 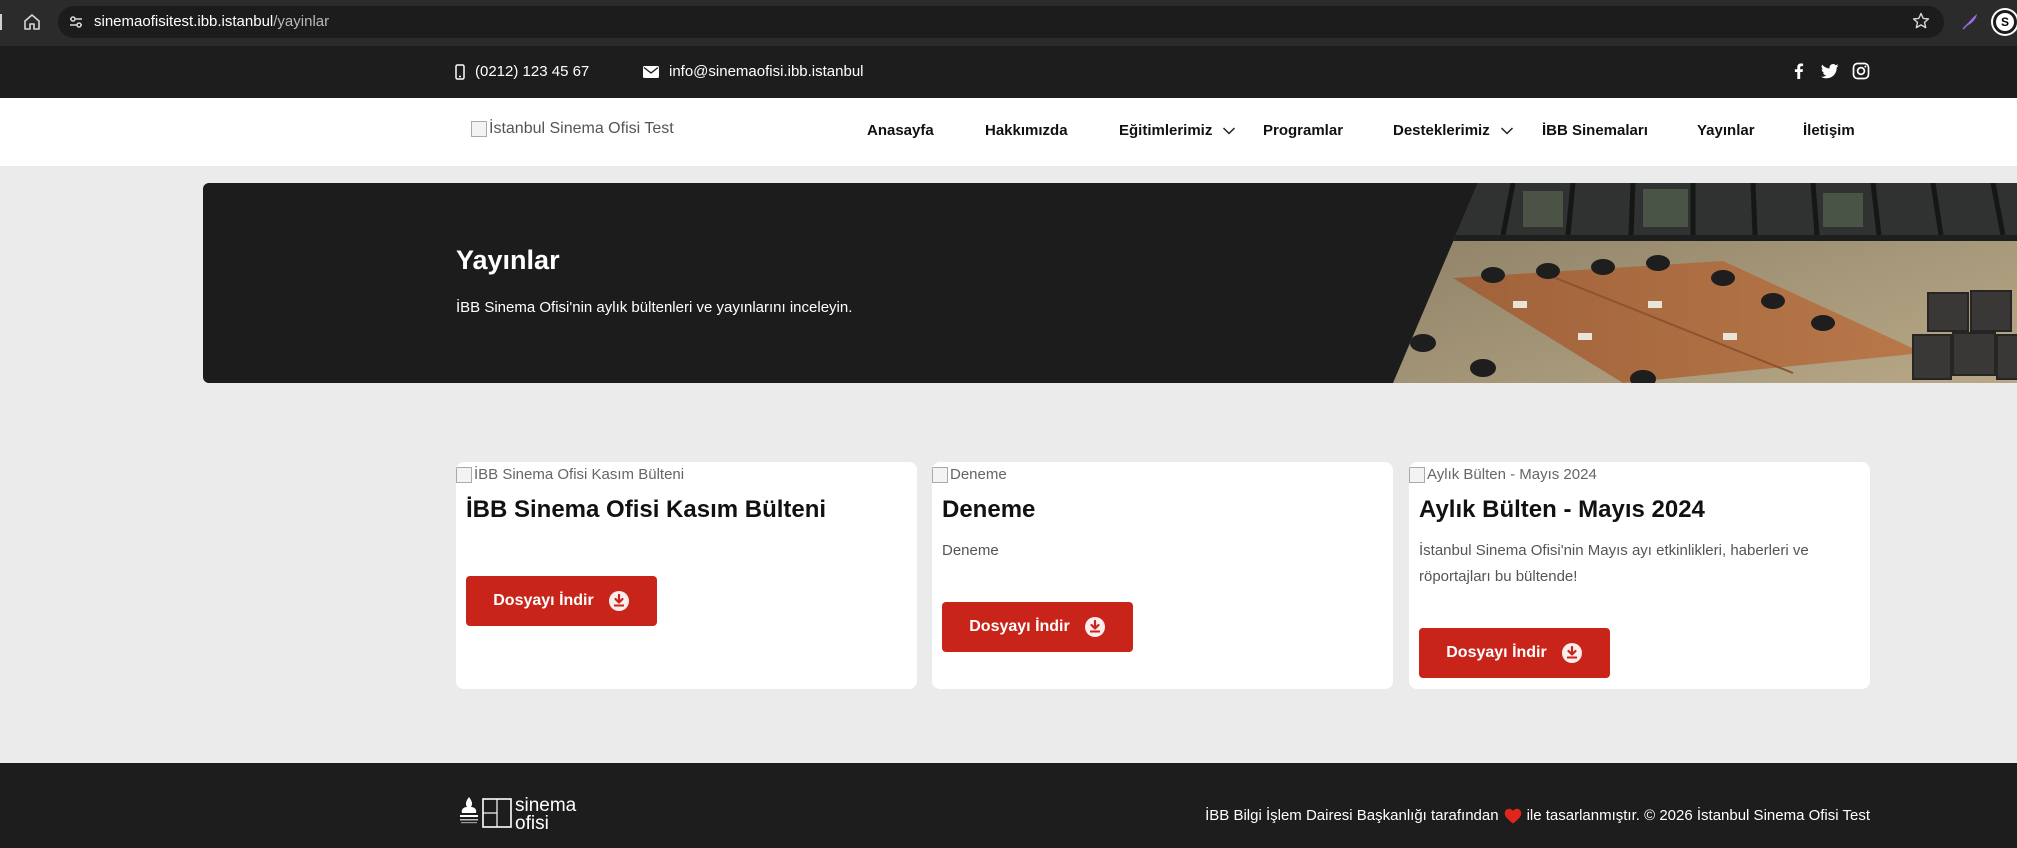 What do you see at coordinates (2005, 22) in the screenshot?
I see `profile-avatar: S` at bounding box center [2005, 22].